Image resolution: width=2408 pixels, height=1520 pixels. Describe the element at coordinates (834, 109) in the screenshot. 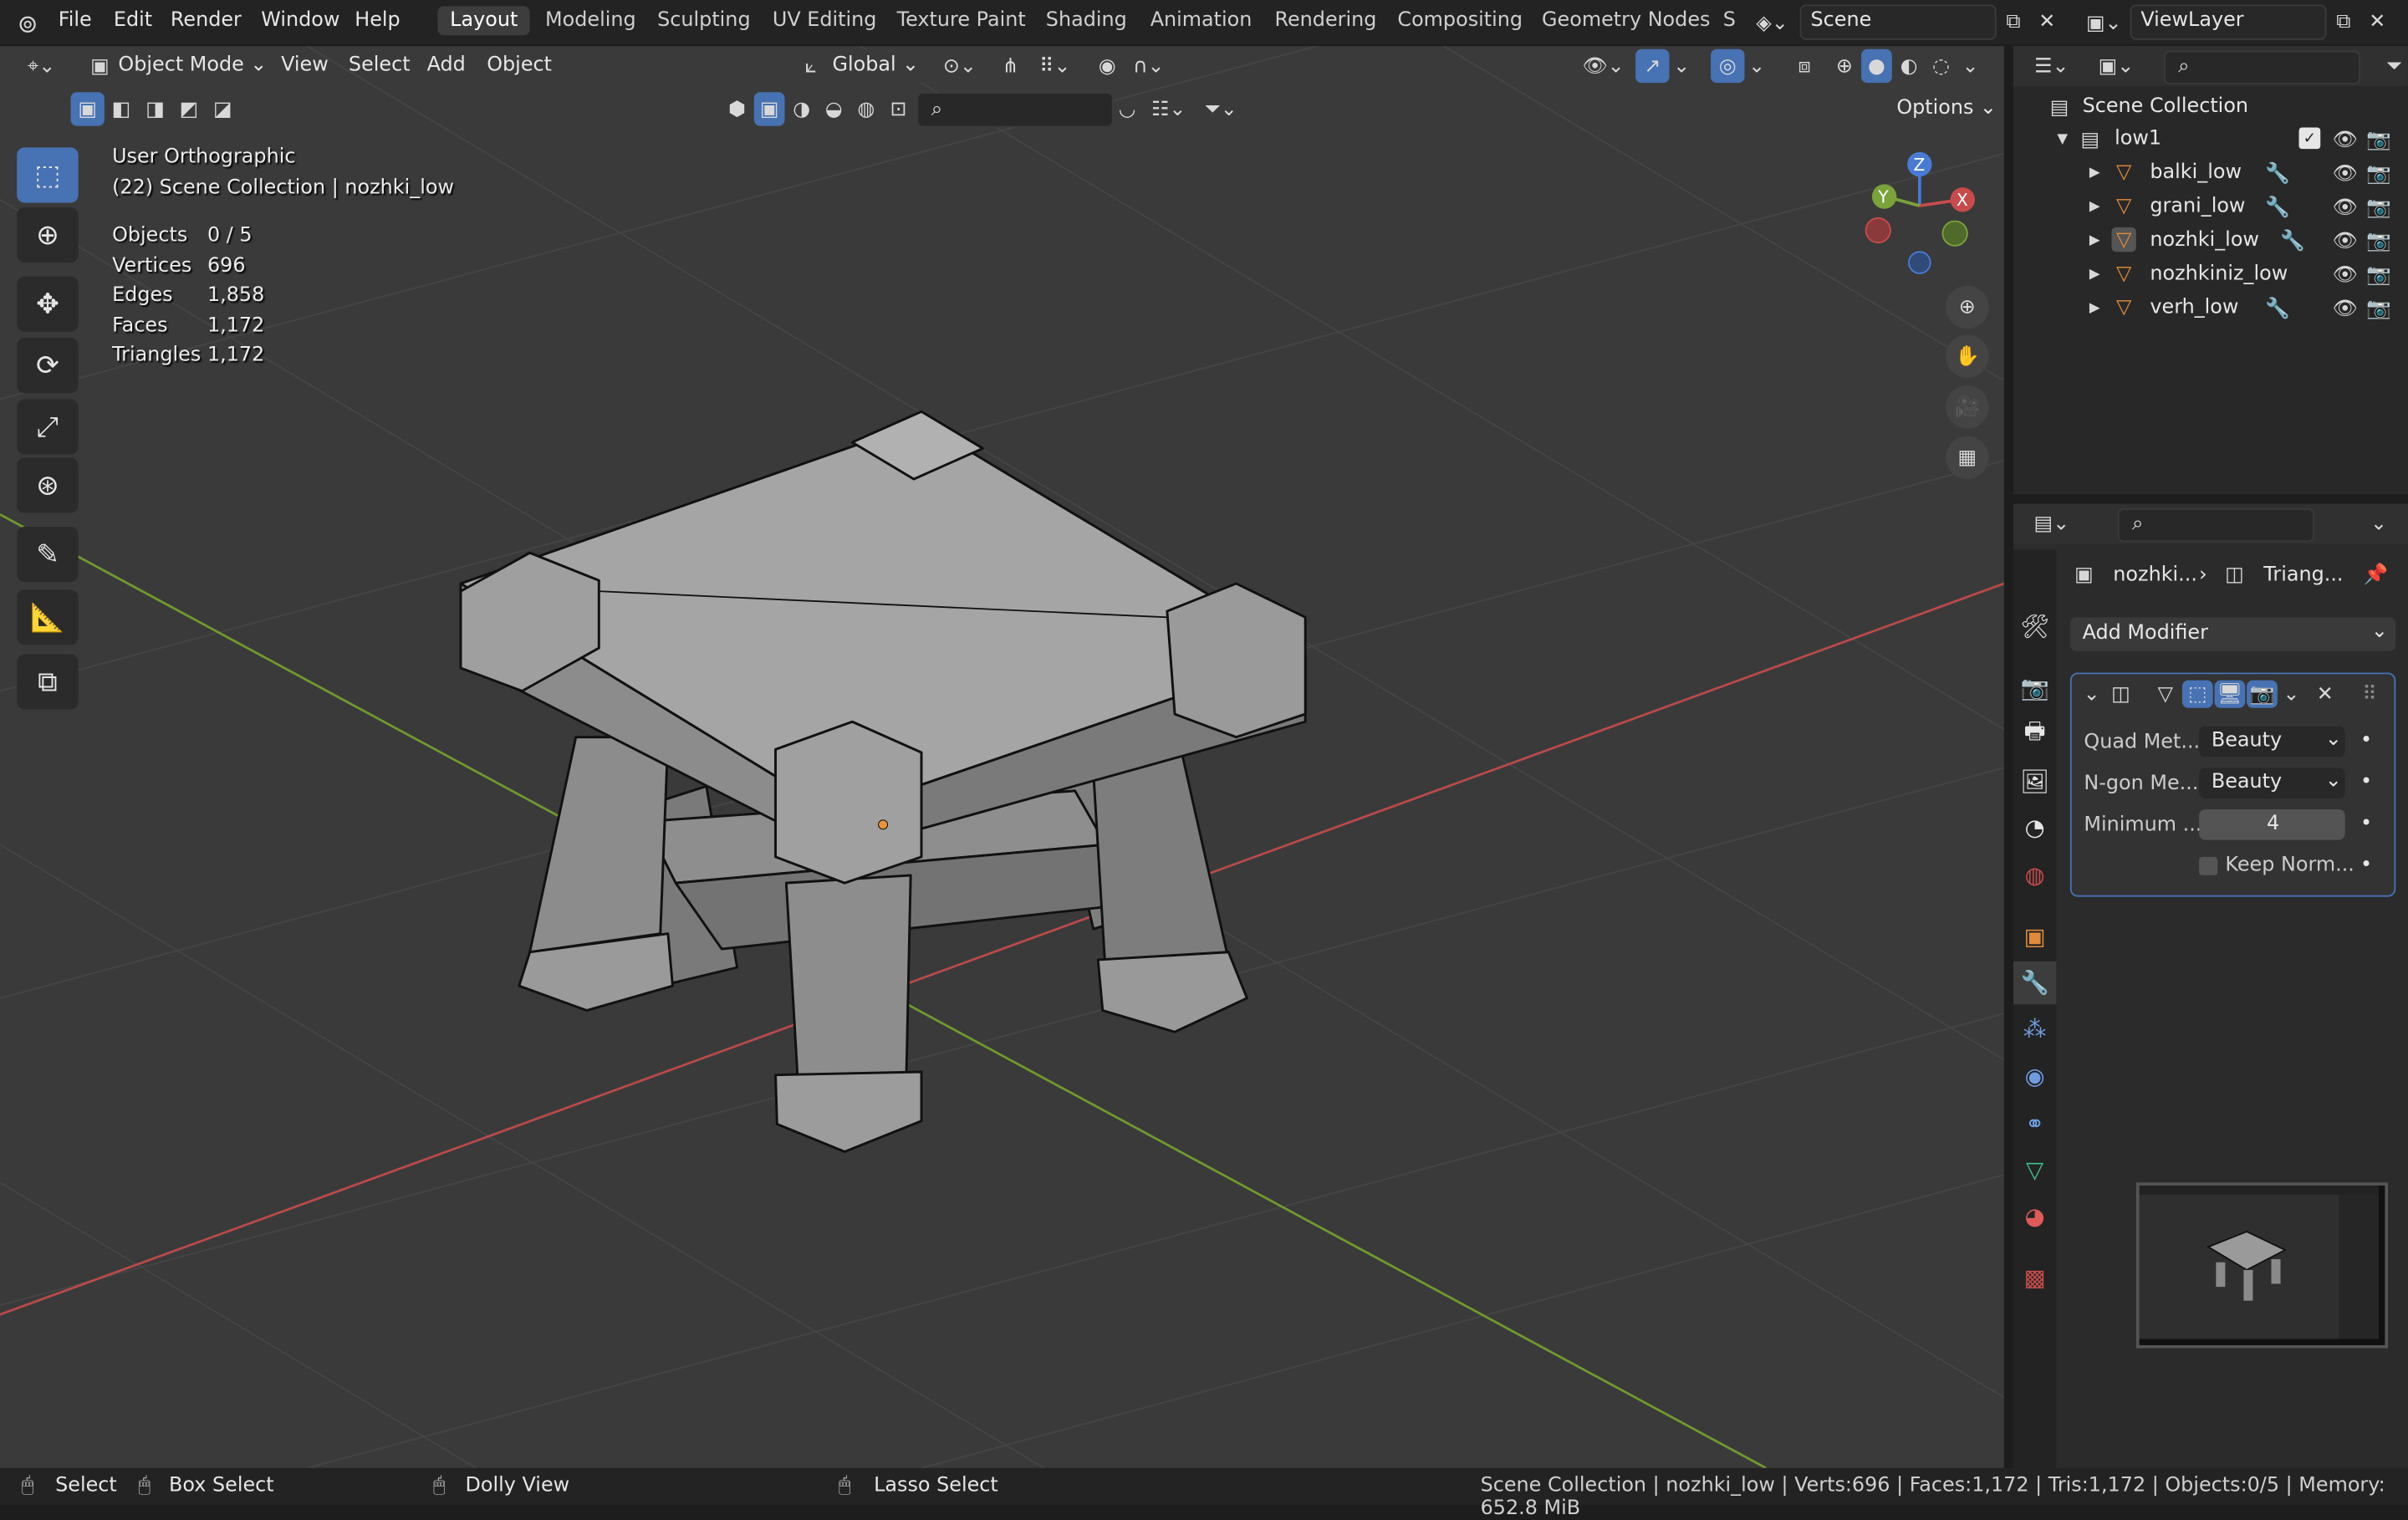

I see `mode-paint-icon: ◒` at that location.